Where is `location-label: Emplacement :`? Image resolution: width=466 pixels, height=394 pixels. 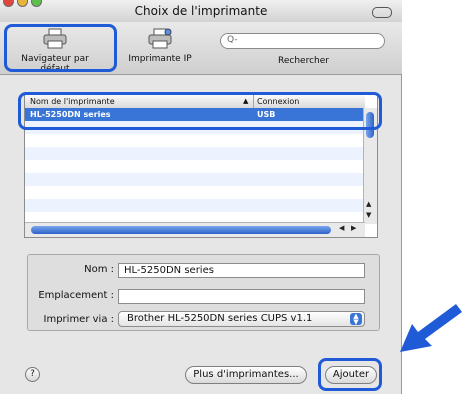
location-label: Emplacement : is located at coordinates (76, 295).